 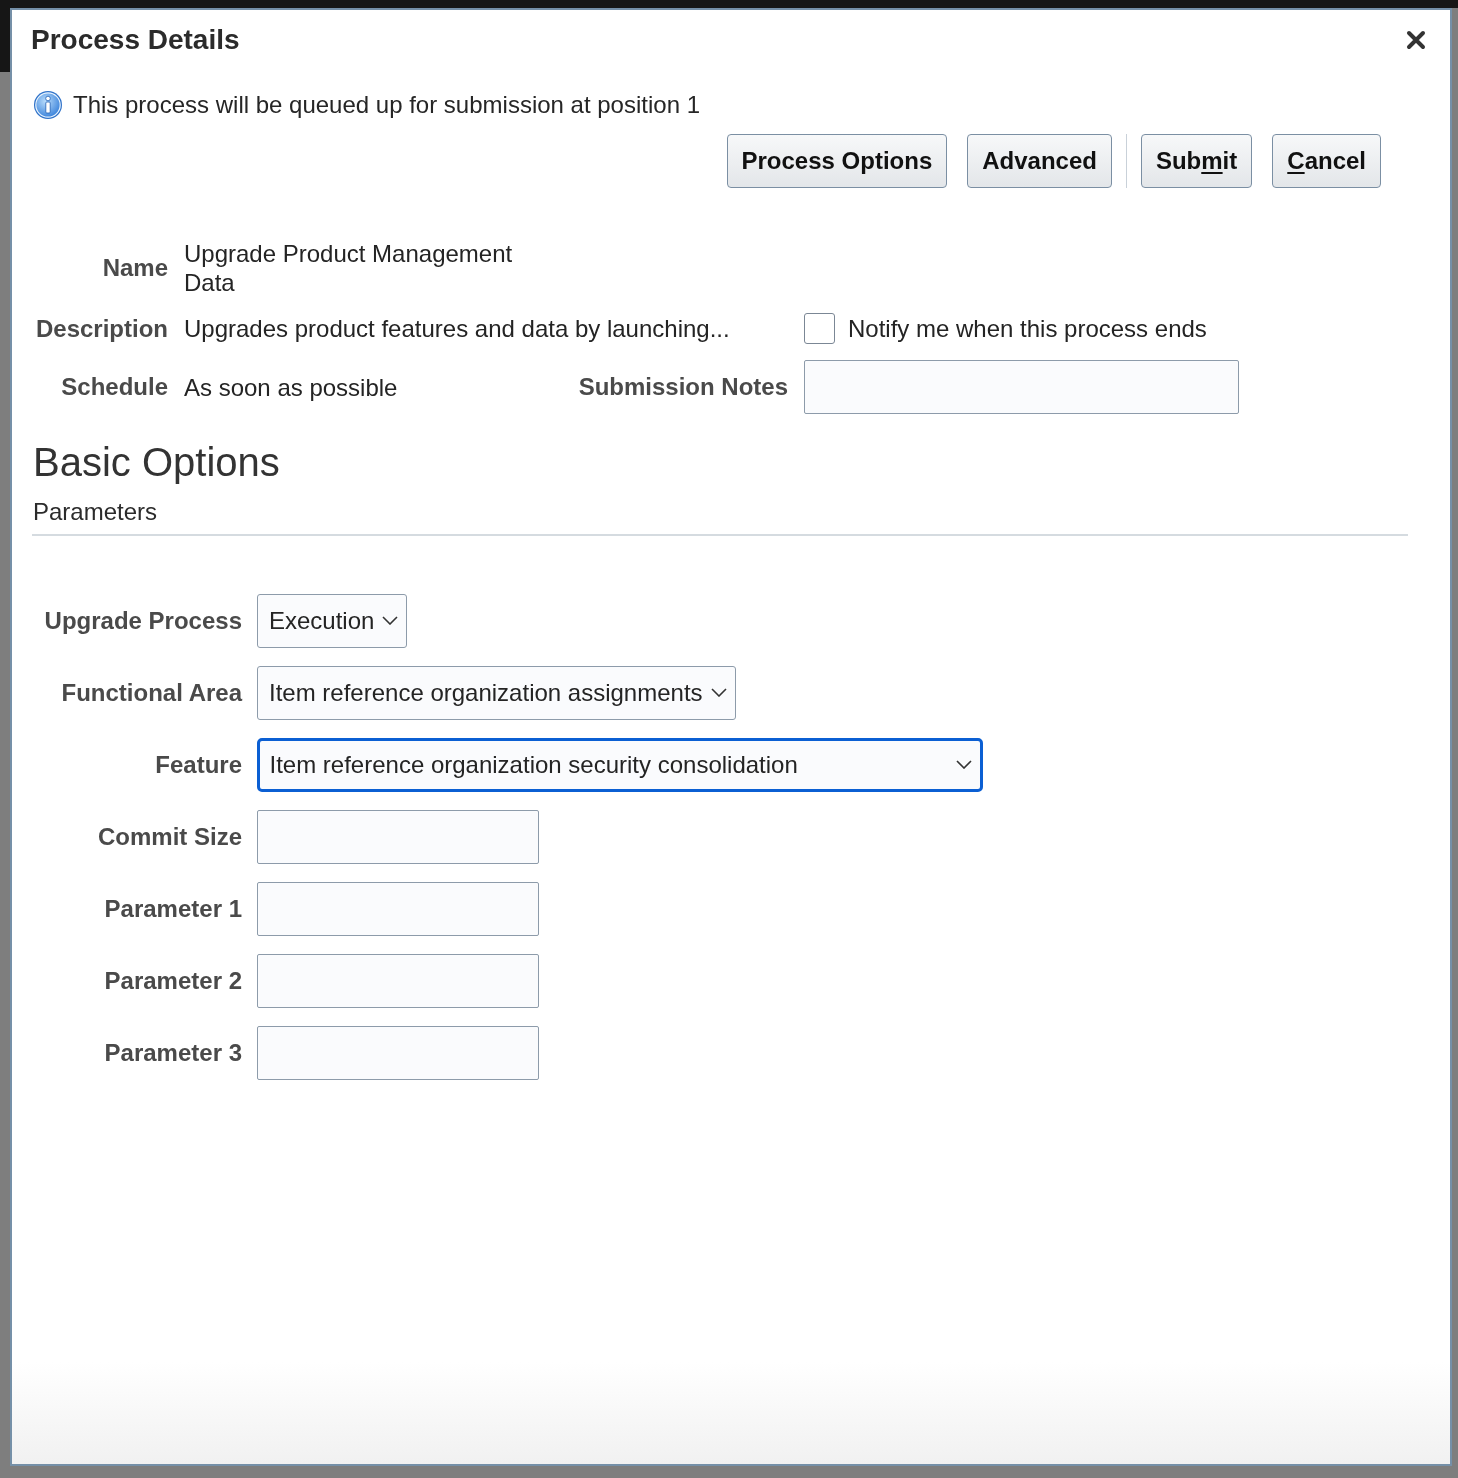 I want to click on dropdown: Item reference organization security consolidation, so click(x=620, y=764).